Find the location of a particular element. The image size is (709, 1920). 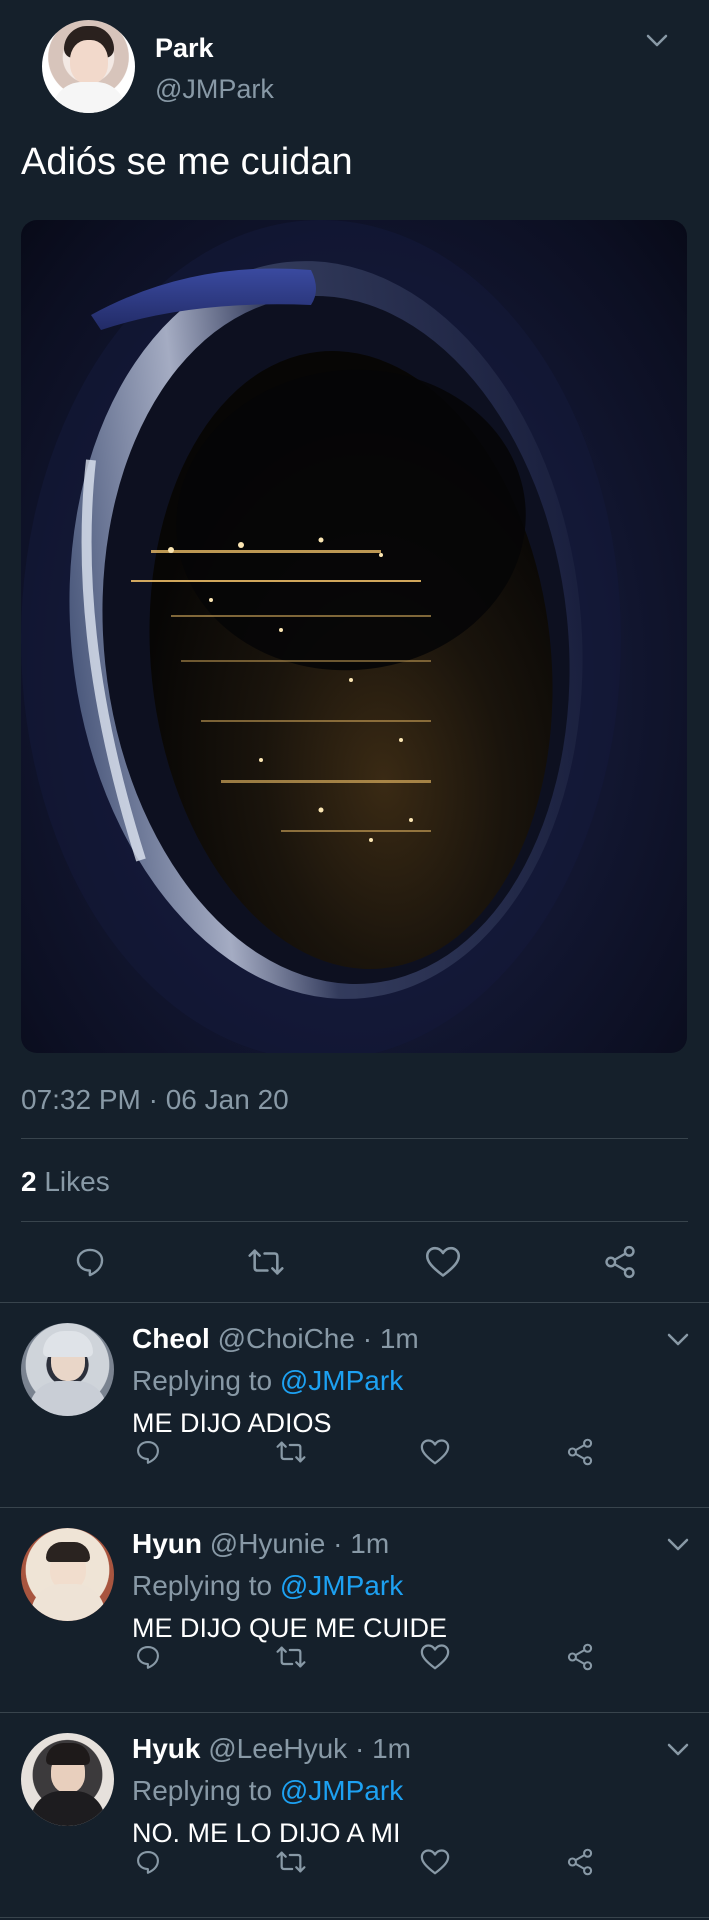

reply-display-name: Hyuk is located at coordinates (166, 1748).